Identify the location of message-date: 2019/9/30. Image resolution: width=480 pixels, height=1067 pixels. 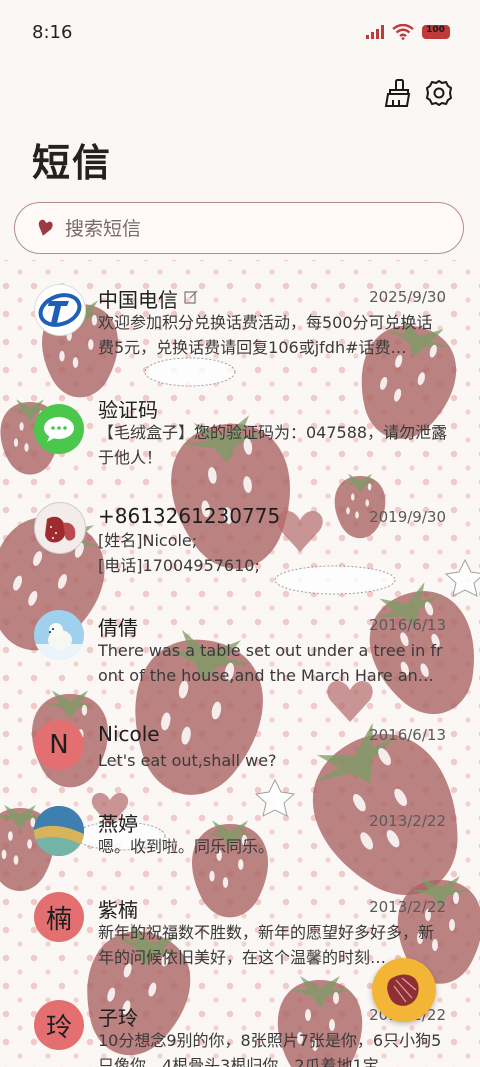
(407, 517).